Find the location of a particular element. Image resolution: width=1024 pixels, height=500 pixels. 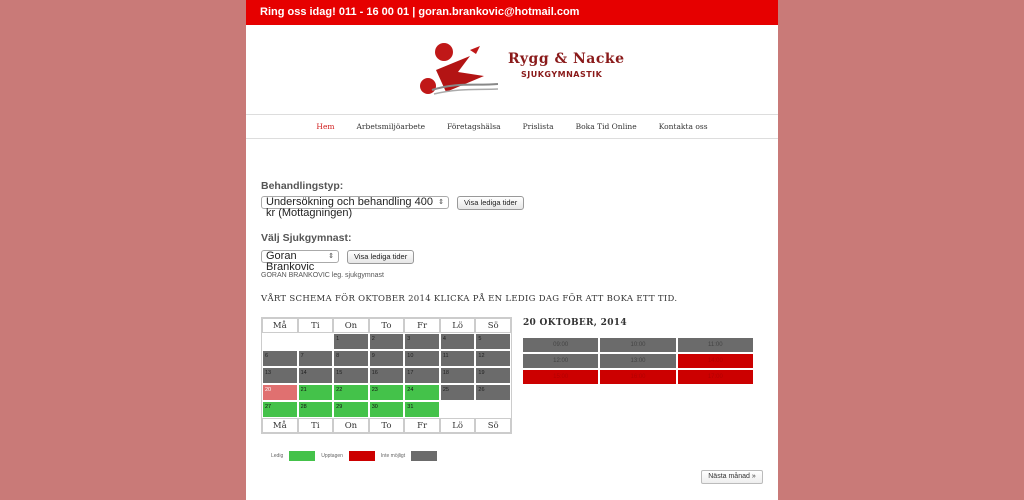

show-times-button-therapist: Visa lediga tider is located at coordinates (381, 257).